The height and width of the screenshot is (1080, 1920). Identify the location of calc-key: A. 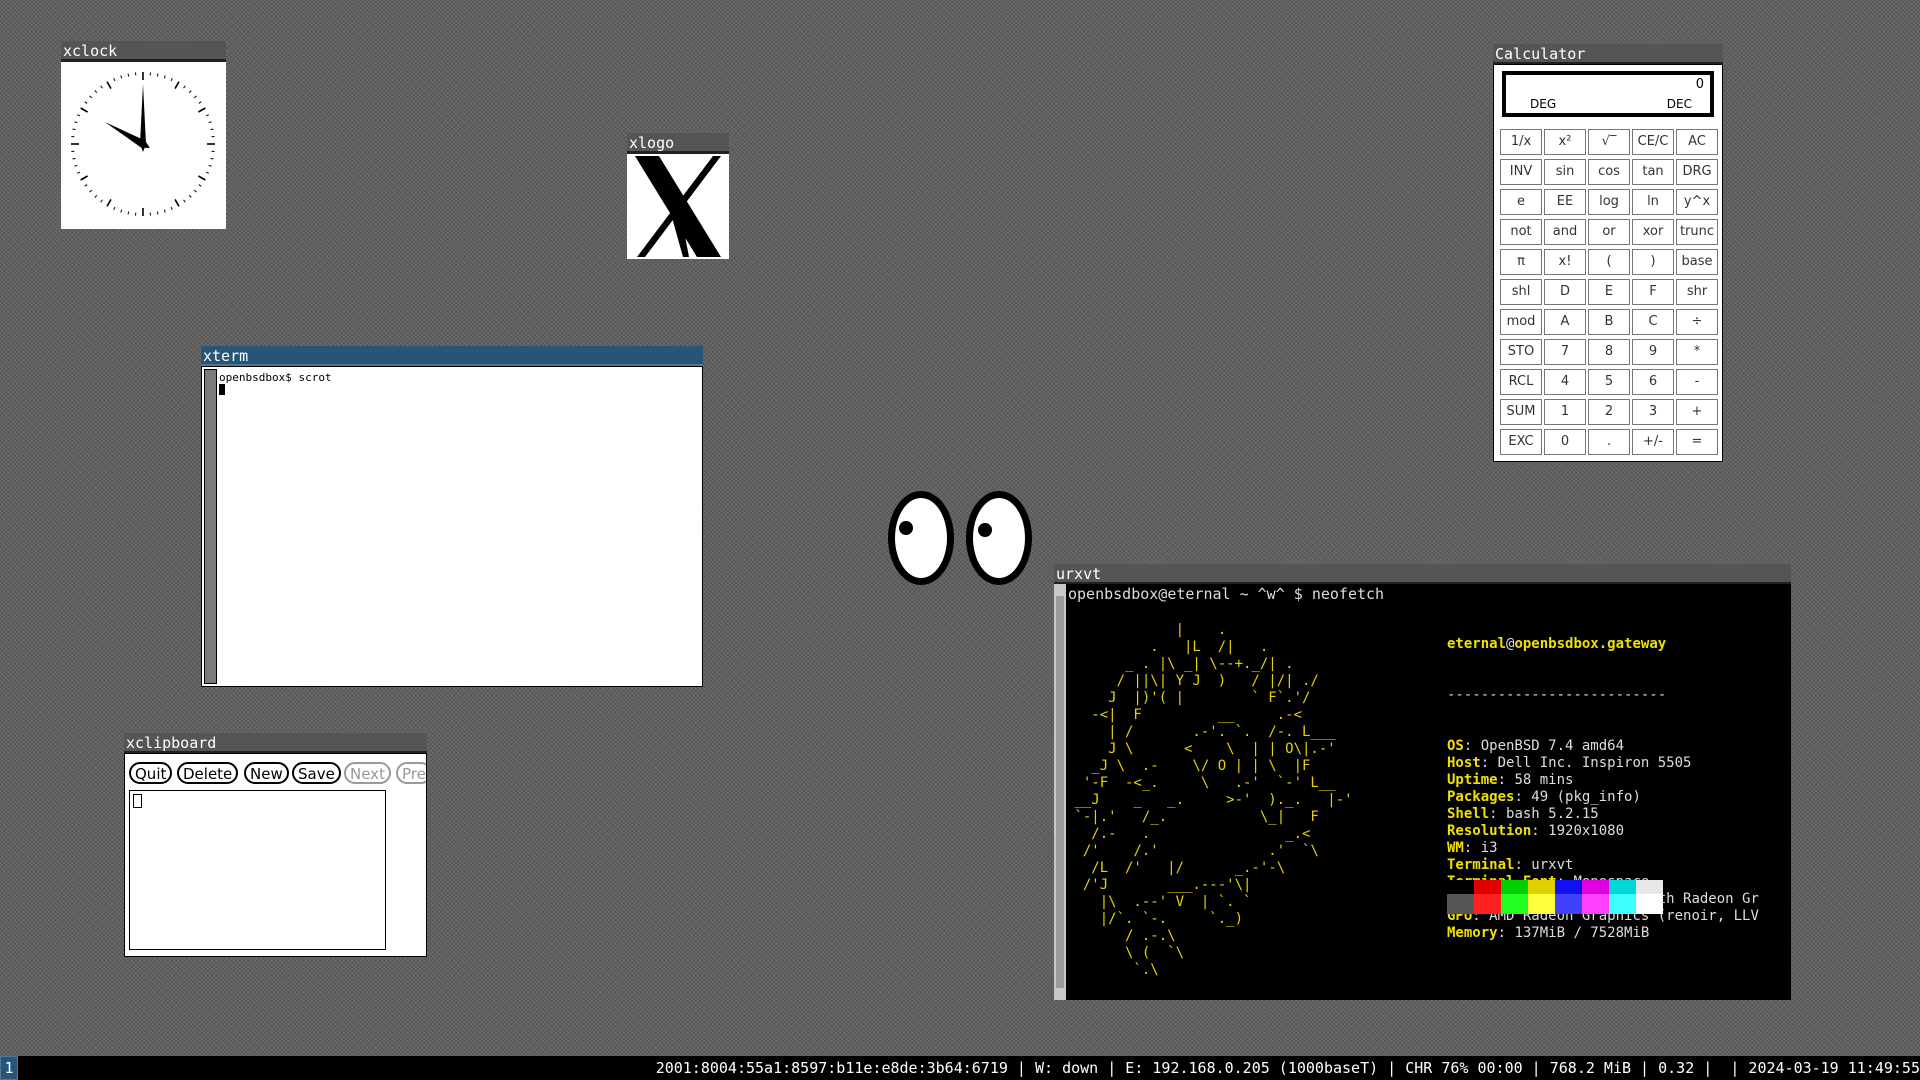
(1565, 322).